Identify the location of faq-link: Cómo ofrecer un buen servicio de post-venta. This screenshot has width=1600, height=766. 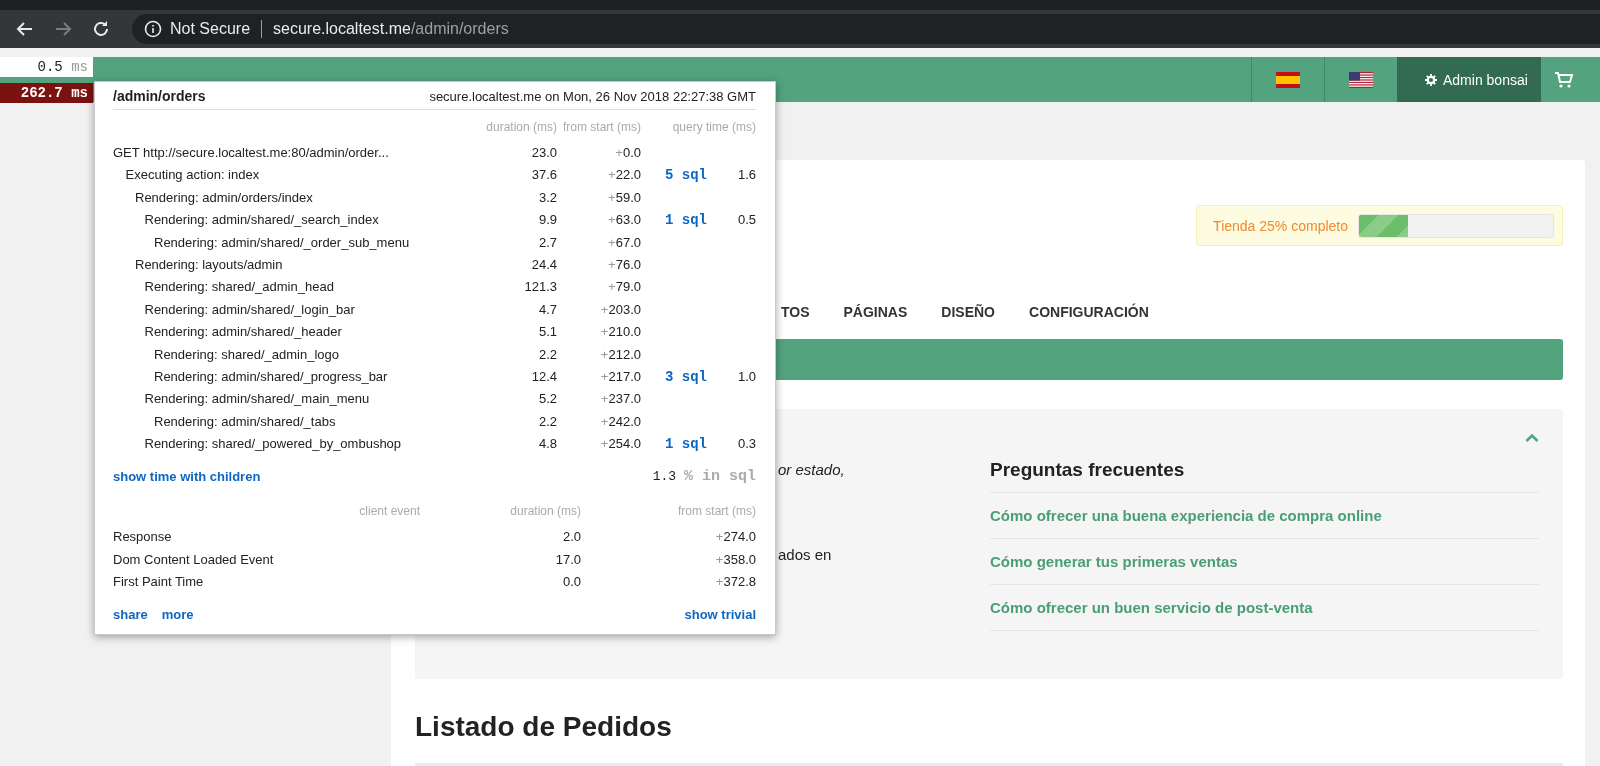
(1264, 608).